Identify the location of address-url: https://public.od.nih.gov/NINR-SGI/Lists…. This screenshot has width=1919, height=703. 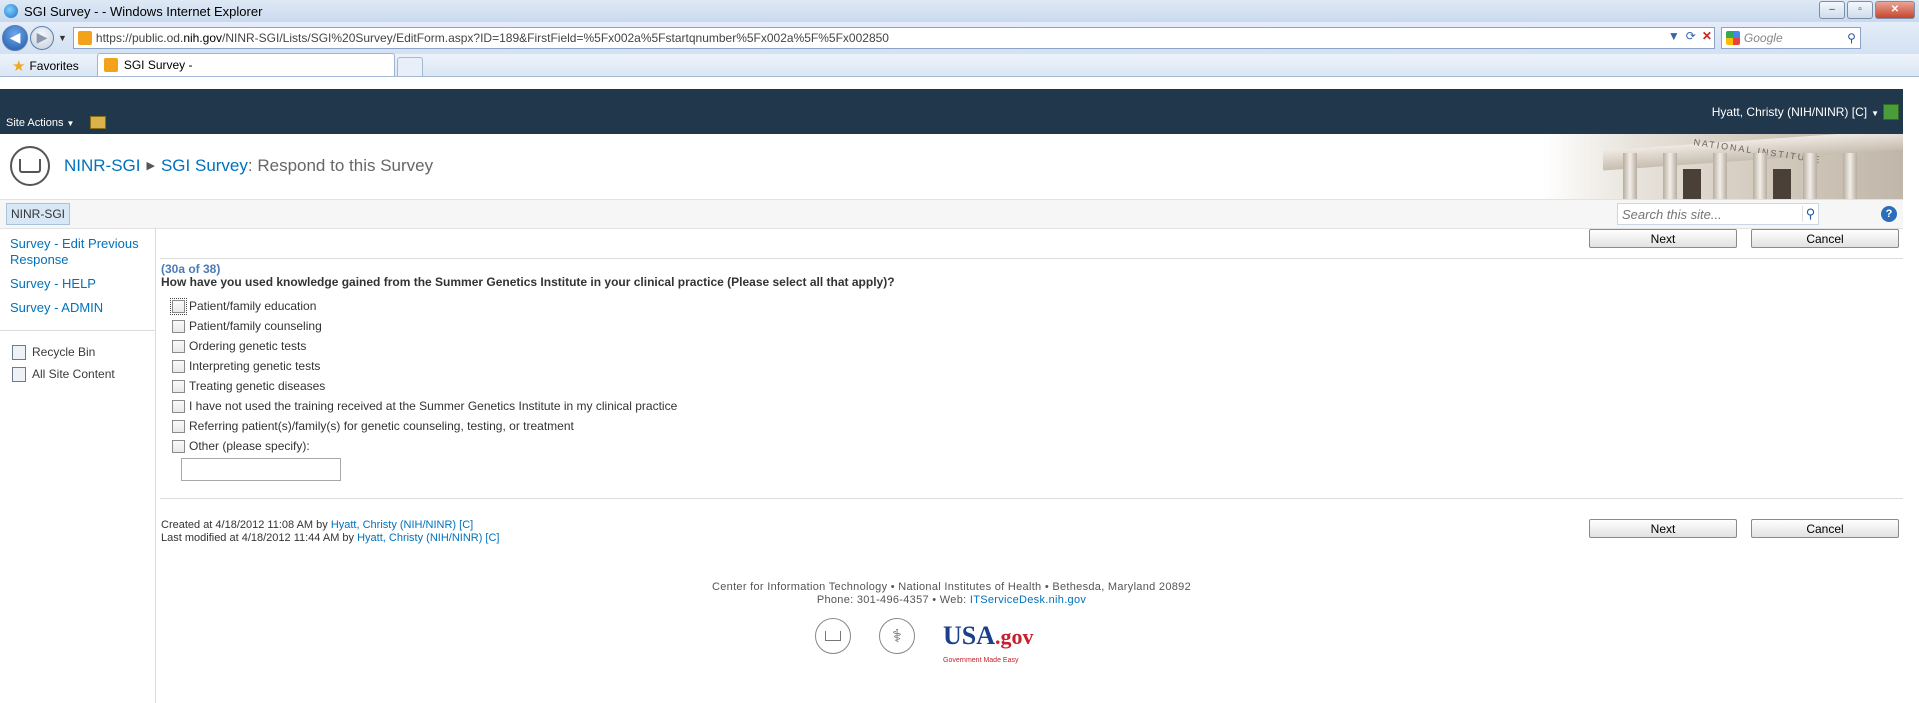
(492, 38).